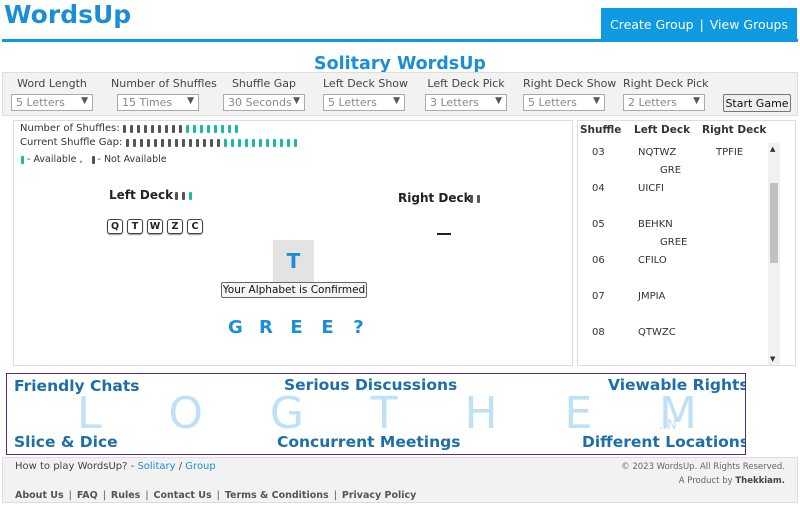 The width and height of the screenshot is (800, 506). What do you see at coordinates (52, 83) in the screenshot?
I see `word-length-label: Word Length` at bounding box center [52, 83].